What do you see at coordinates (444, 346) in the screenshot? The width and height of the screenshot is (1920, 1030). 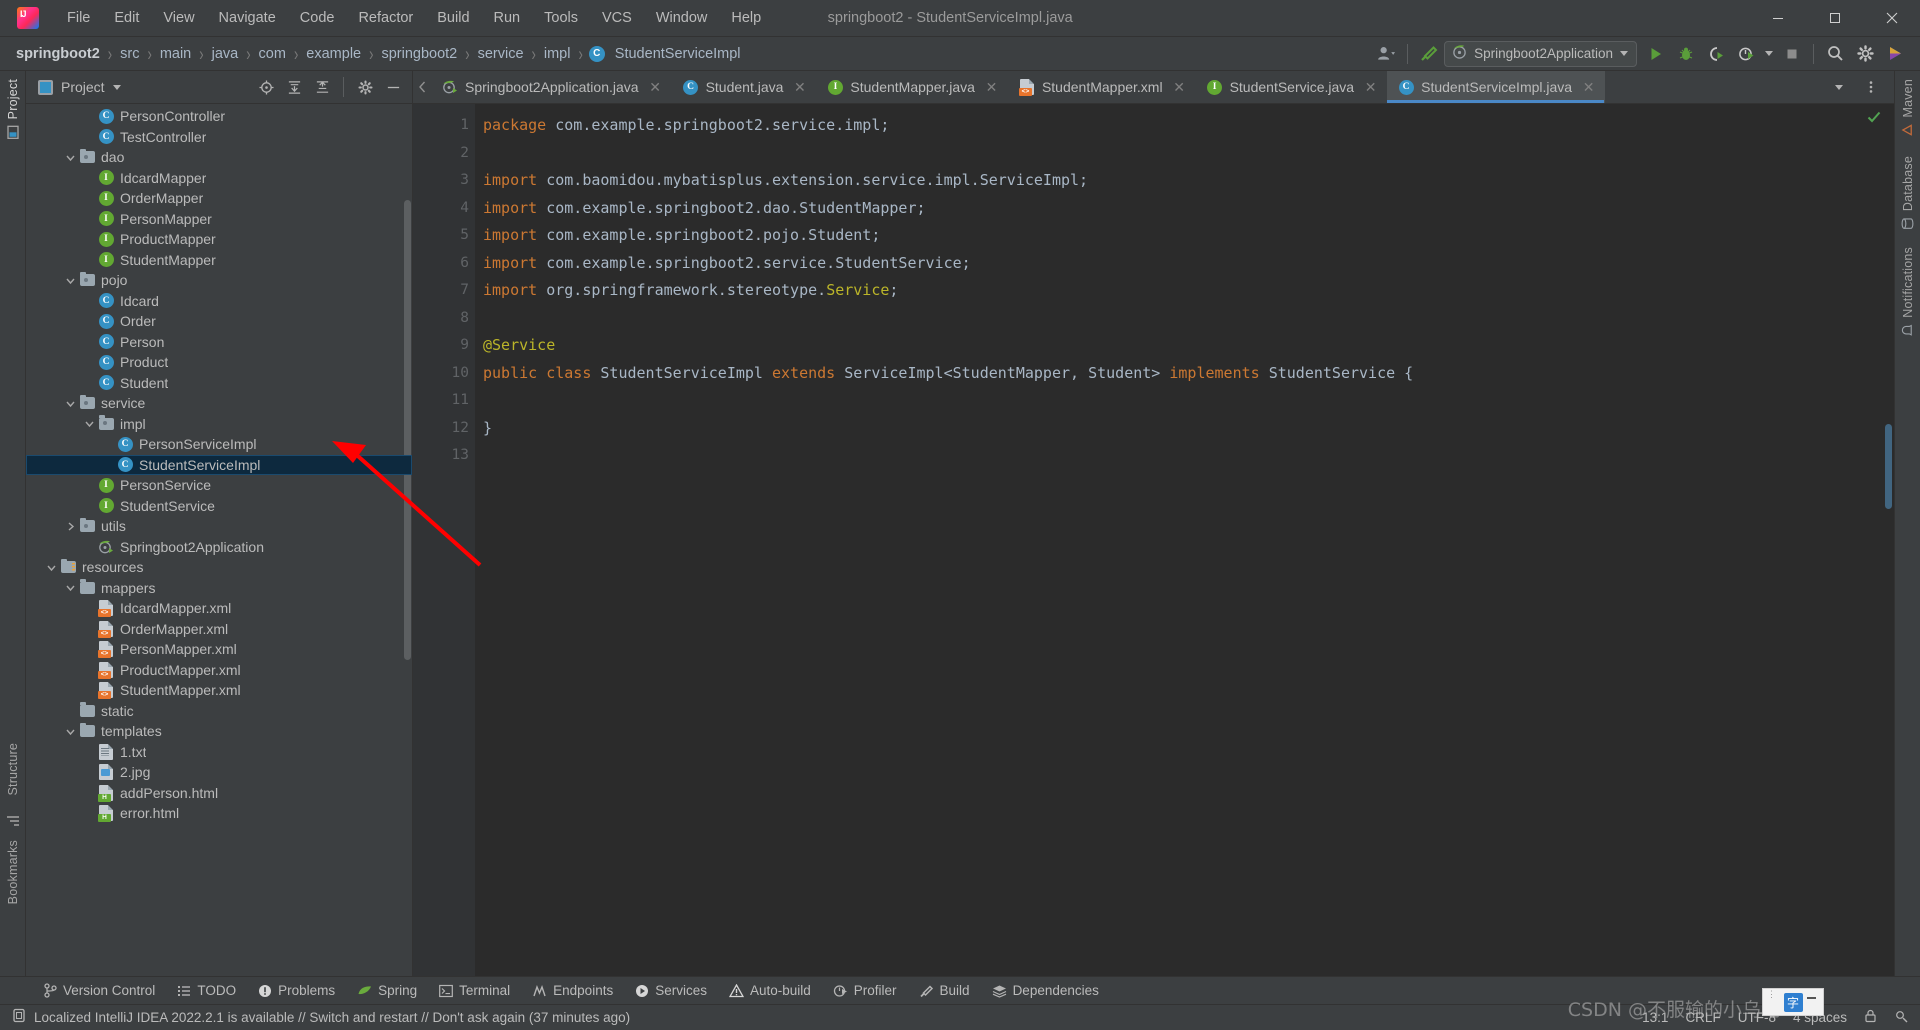 I see `line-number: 9` at bounding box center [444, 346].